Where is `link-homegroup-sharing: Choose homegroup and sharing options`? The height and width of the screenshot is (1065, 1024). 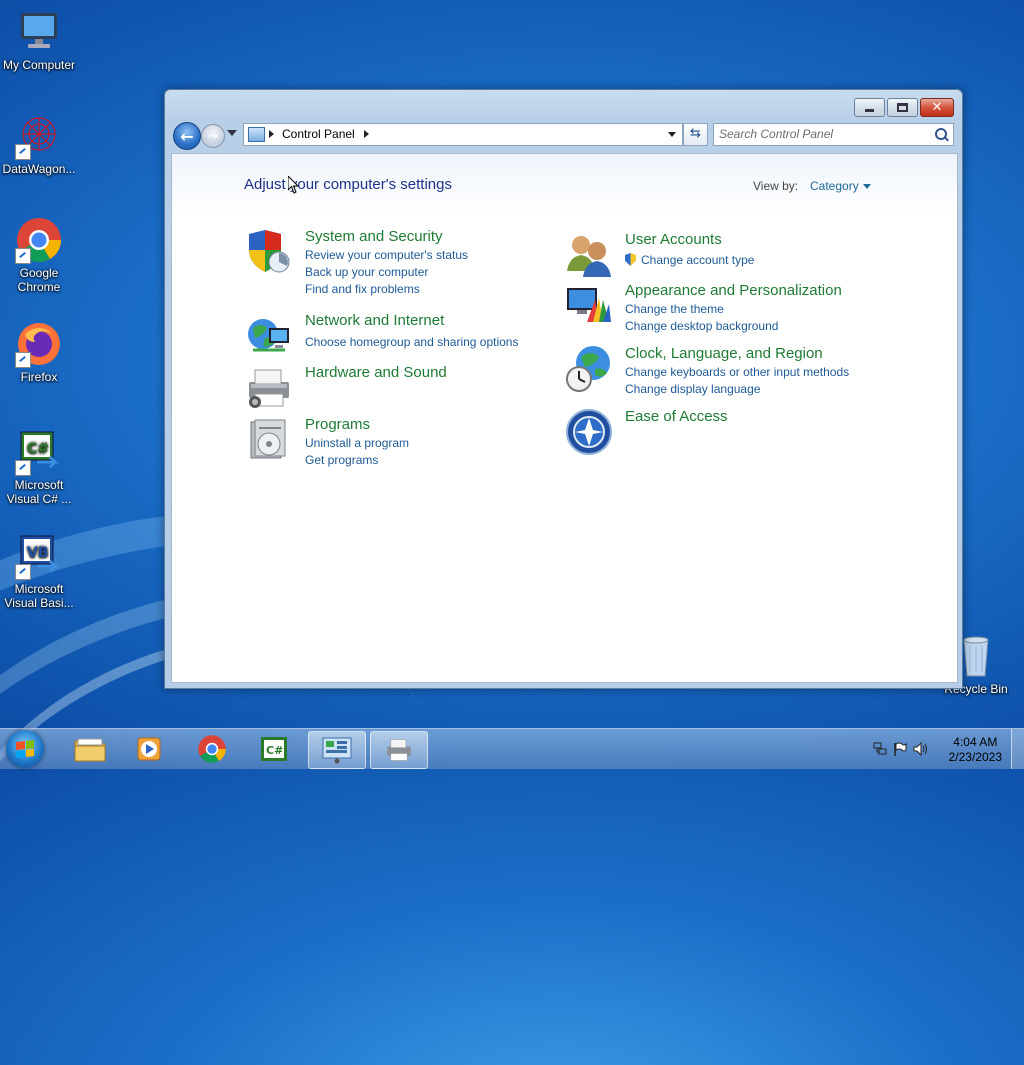 link-homegroup-sharing: Choose homegroup and sharing options is located at coordinates (411, 342).